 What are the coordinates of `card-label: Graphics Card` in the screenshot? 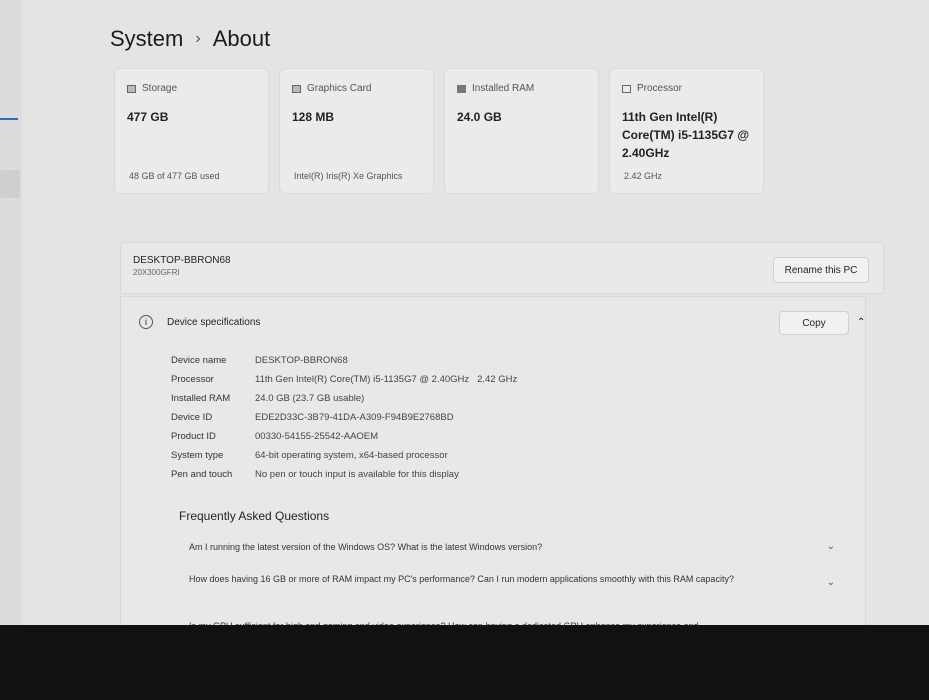 It's located at (339, 88).